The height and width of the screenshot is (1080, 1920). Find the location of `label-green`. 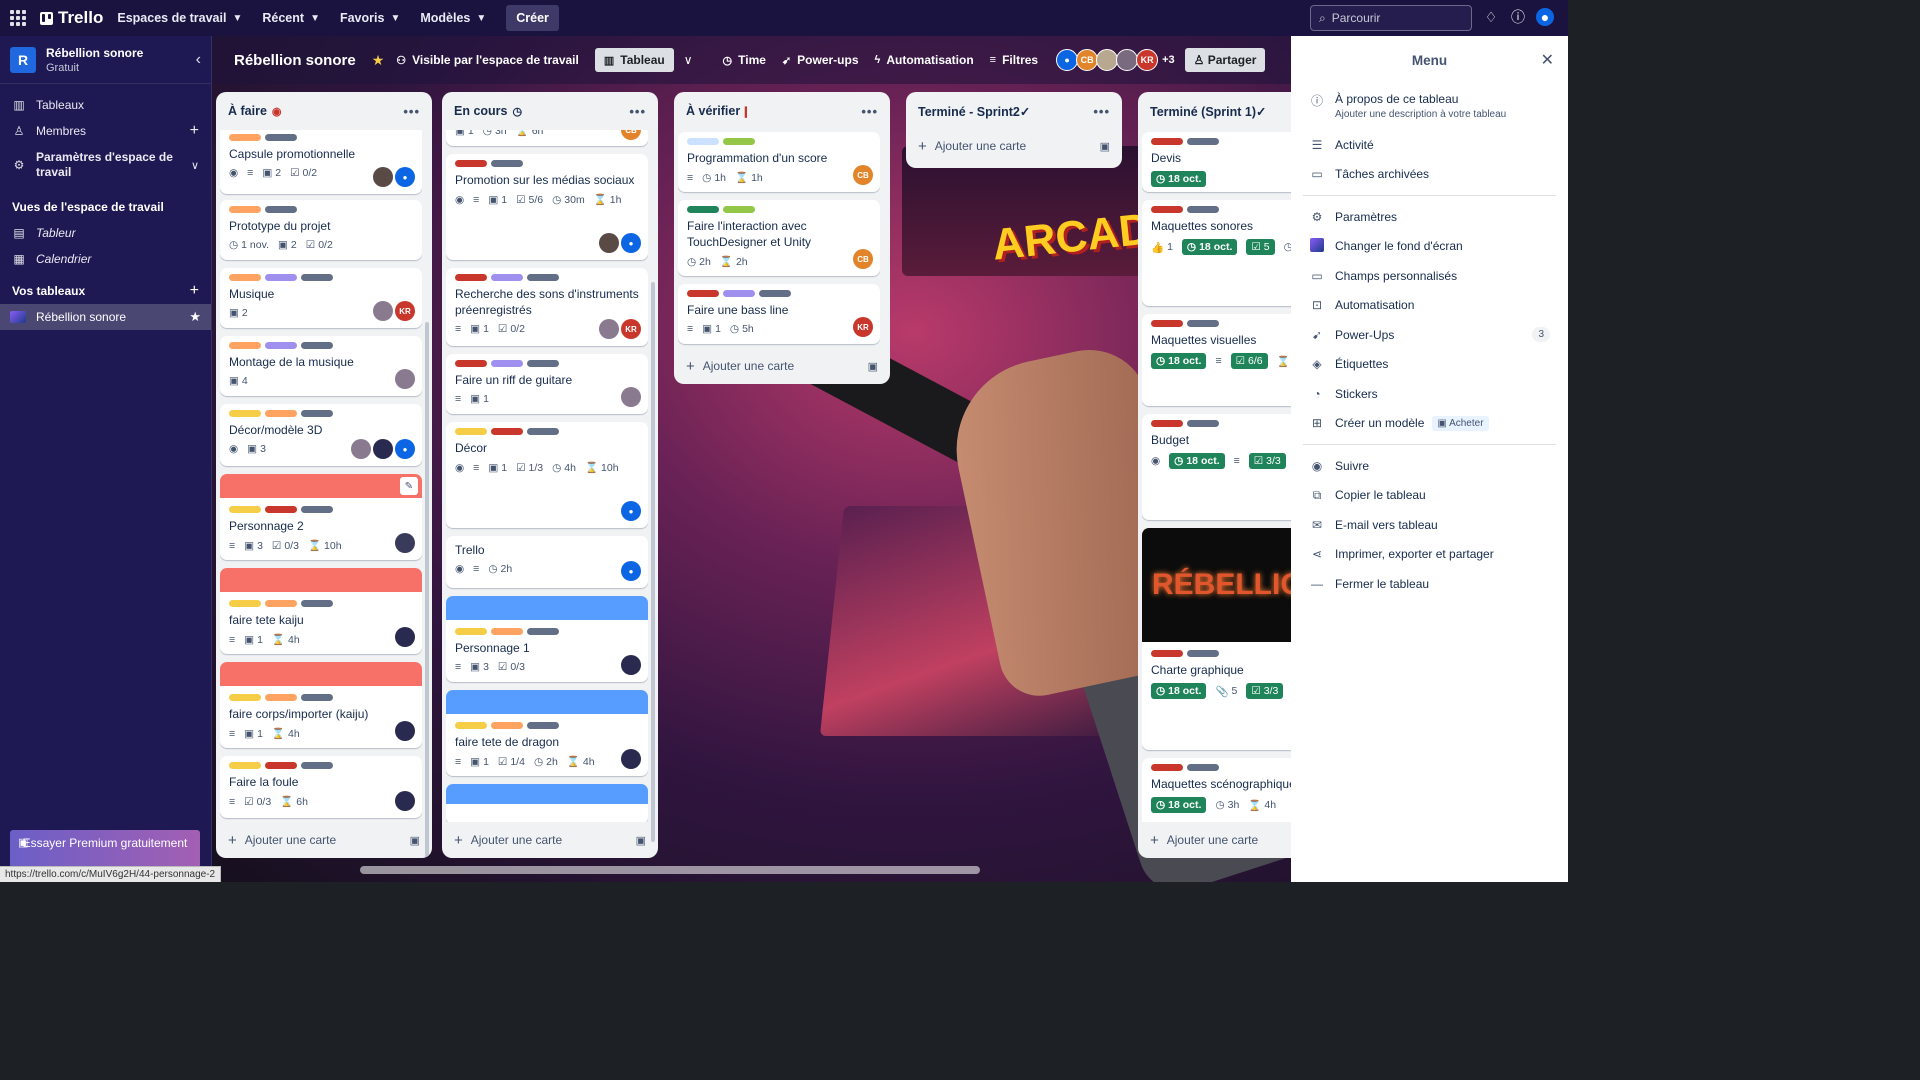

label-green is located at coordinates (703, 209).